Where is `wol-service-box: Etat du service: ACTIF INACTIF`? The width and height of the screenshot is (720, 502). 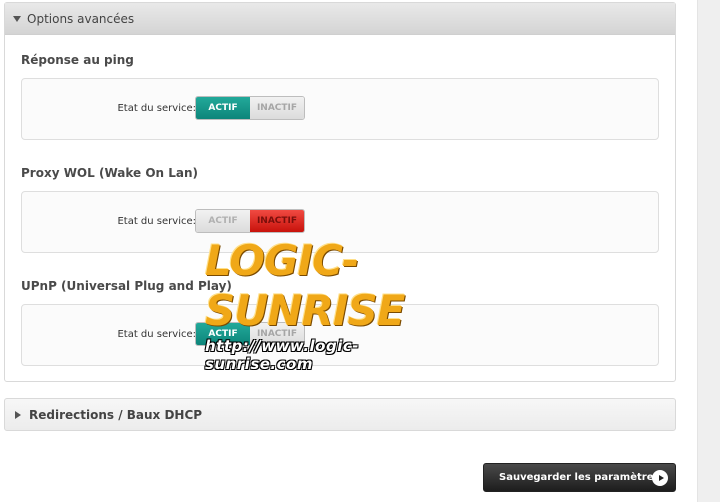 wol-service-box: Etat du service: ACTIF INACTIF is located at coordinates (340, 222).